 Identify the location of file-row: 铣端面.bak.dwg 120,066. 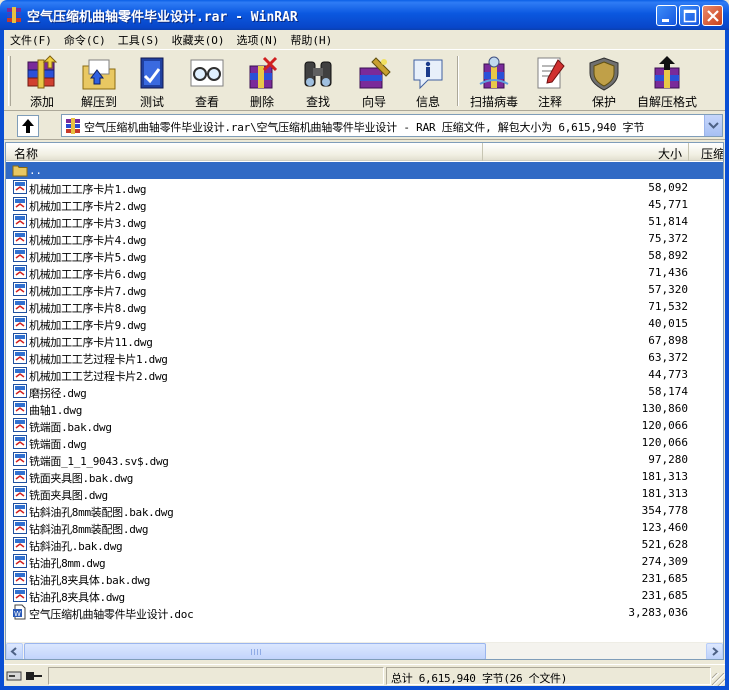
(364, 425).